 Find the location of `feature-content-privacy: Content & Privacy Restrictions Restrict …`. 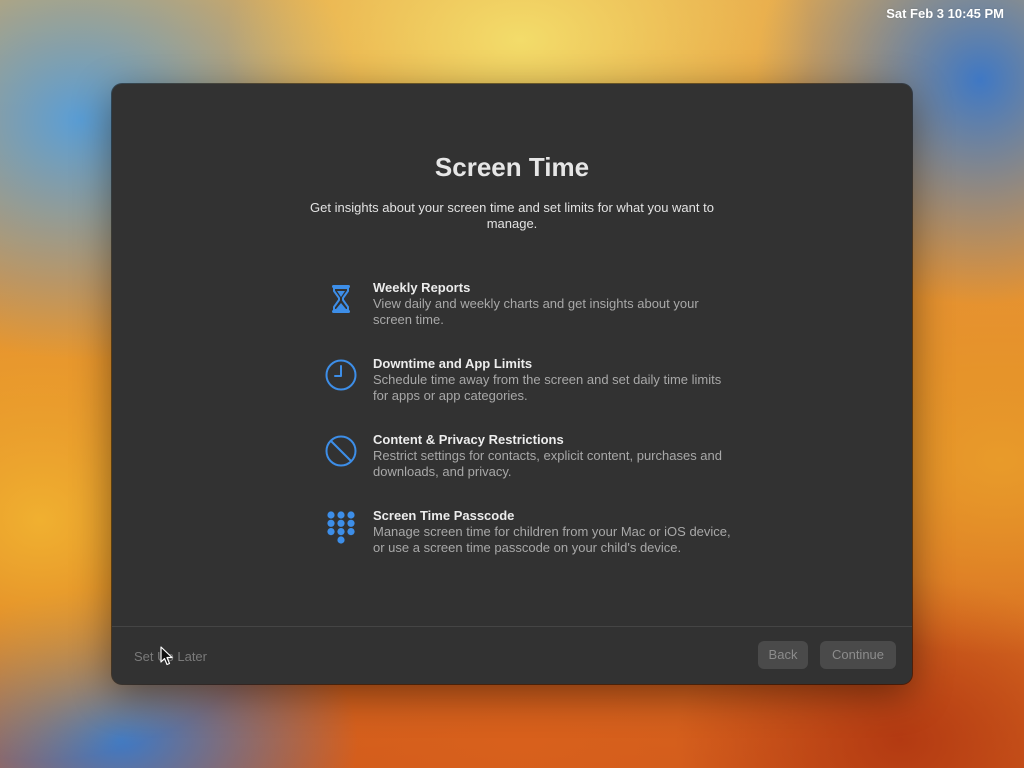

feature-content-privacy: Content & Privacy Restrictions Restrict … is located at coordinates (527, 470).